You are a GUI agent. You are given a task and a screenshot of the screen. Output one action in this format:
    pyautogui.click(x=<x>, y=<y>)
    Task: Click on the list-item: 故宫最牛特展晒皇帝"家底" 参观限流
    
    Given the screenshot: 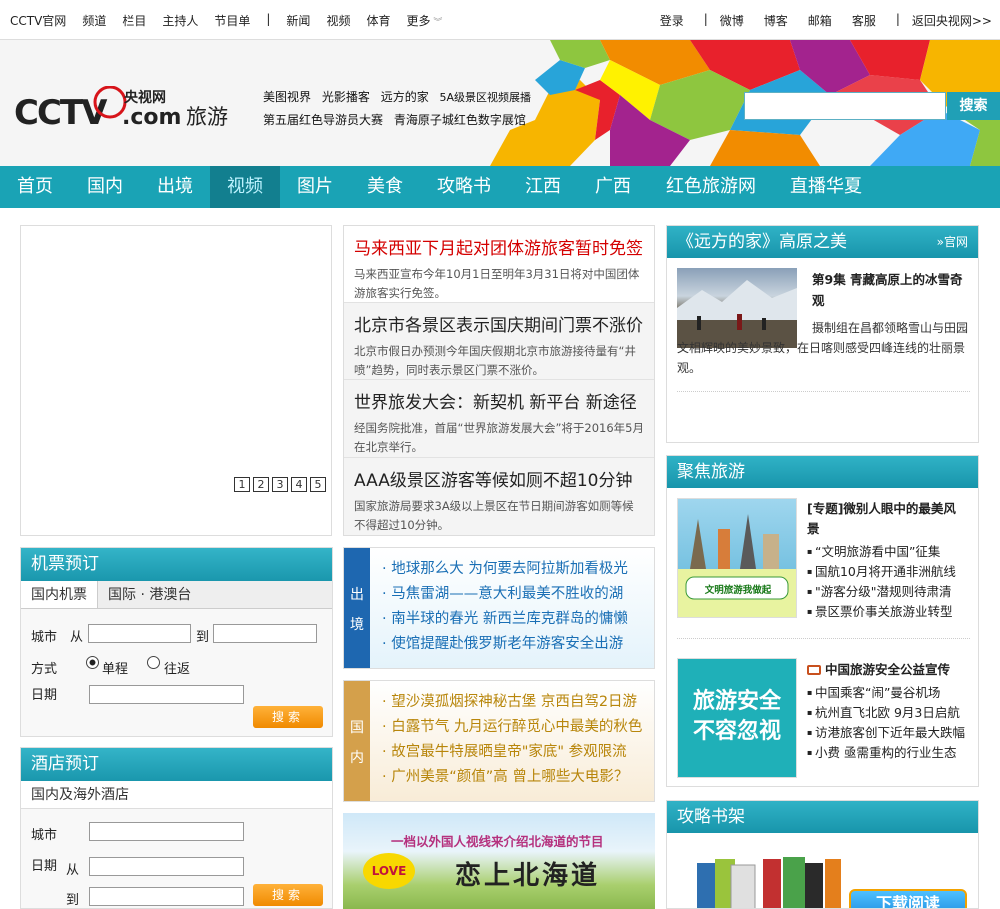 What is the action you would take?
    pyautogui.click(x=512, y=752)
    